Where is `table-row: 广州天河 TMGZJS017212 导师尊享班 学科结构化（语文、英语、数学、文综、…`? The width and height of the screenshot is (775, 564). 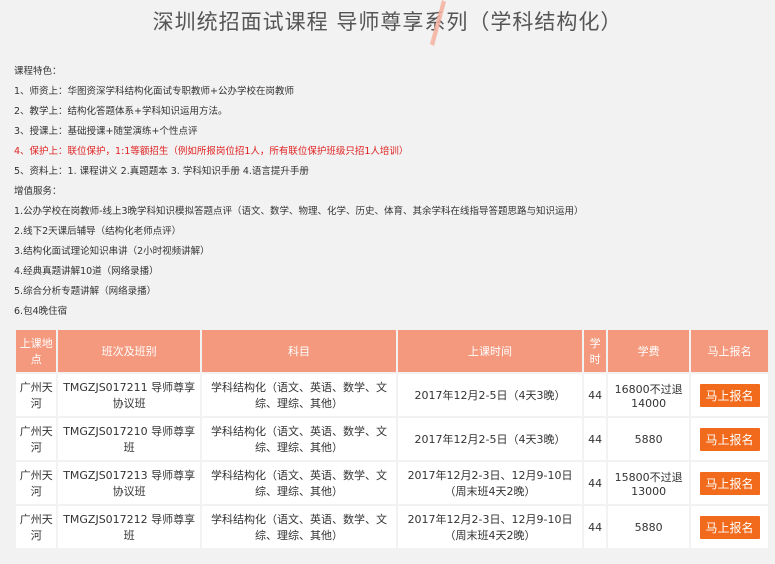 table-row: 广州天河 TMGZJS017212 导师尊享班 学科结构化（语文、英语、数学、文综、… is located at coordinates (392, 527).